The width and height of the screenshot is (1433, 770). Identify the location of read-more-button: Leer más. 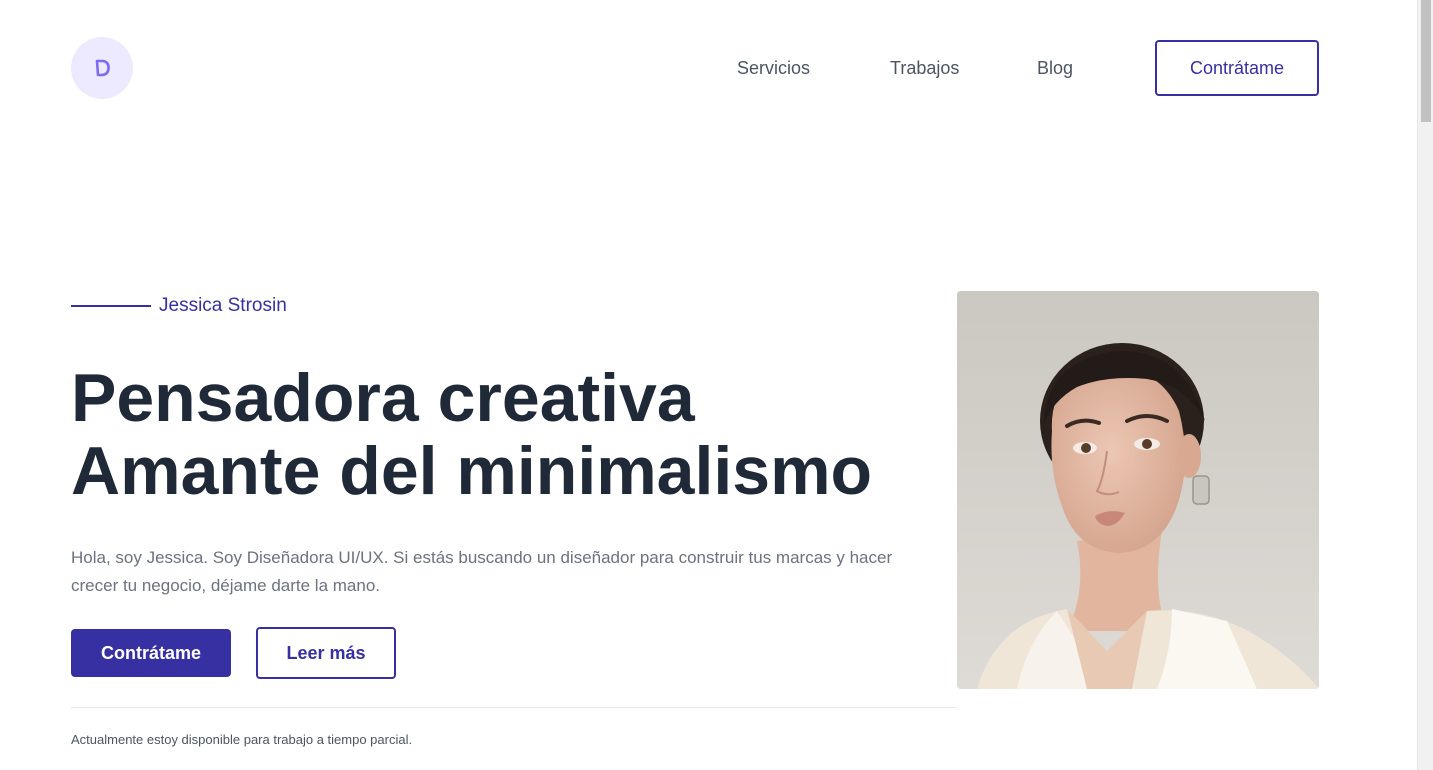
(326, 653).